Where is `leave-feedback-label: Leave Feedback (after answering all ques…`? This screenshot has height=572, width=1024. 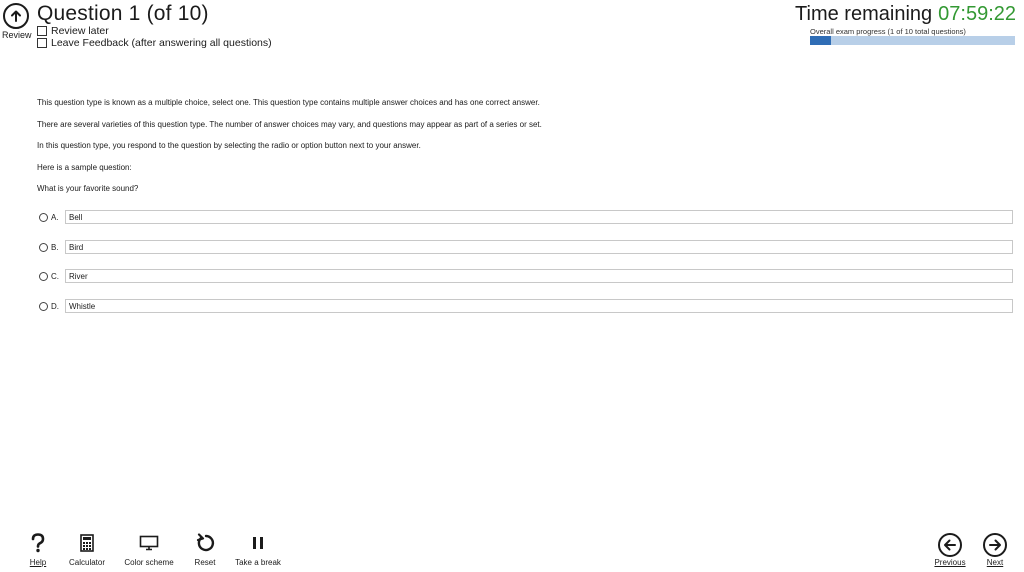
leave-feedback-label: Leave Feedback (after answering all ques… is located at coordinates (161, 43).